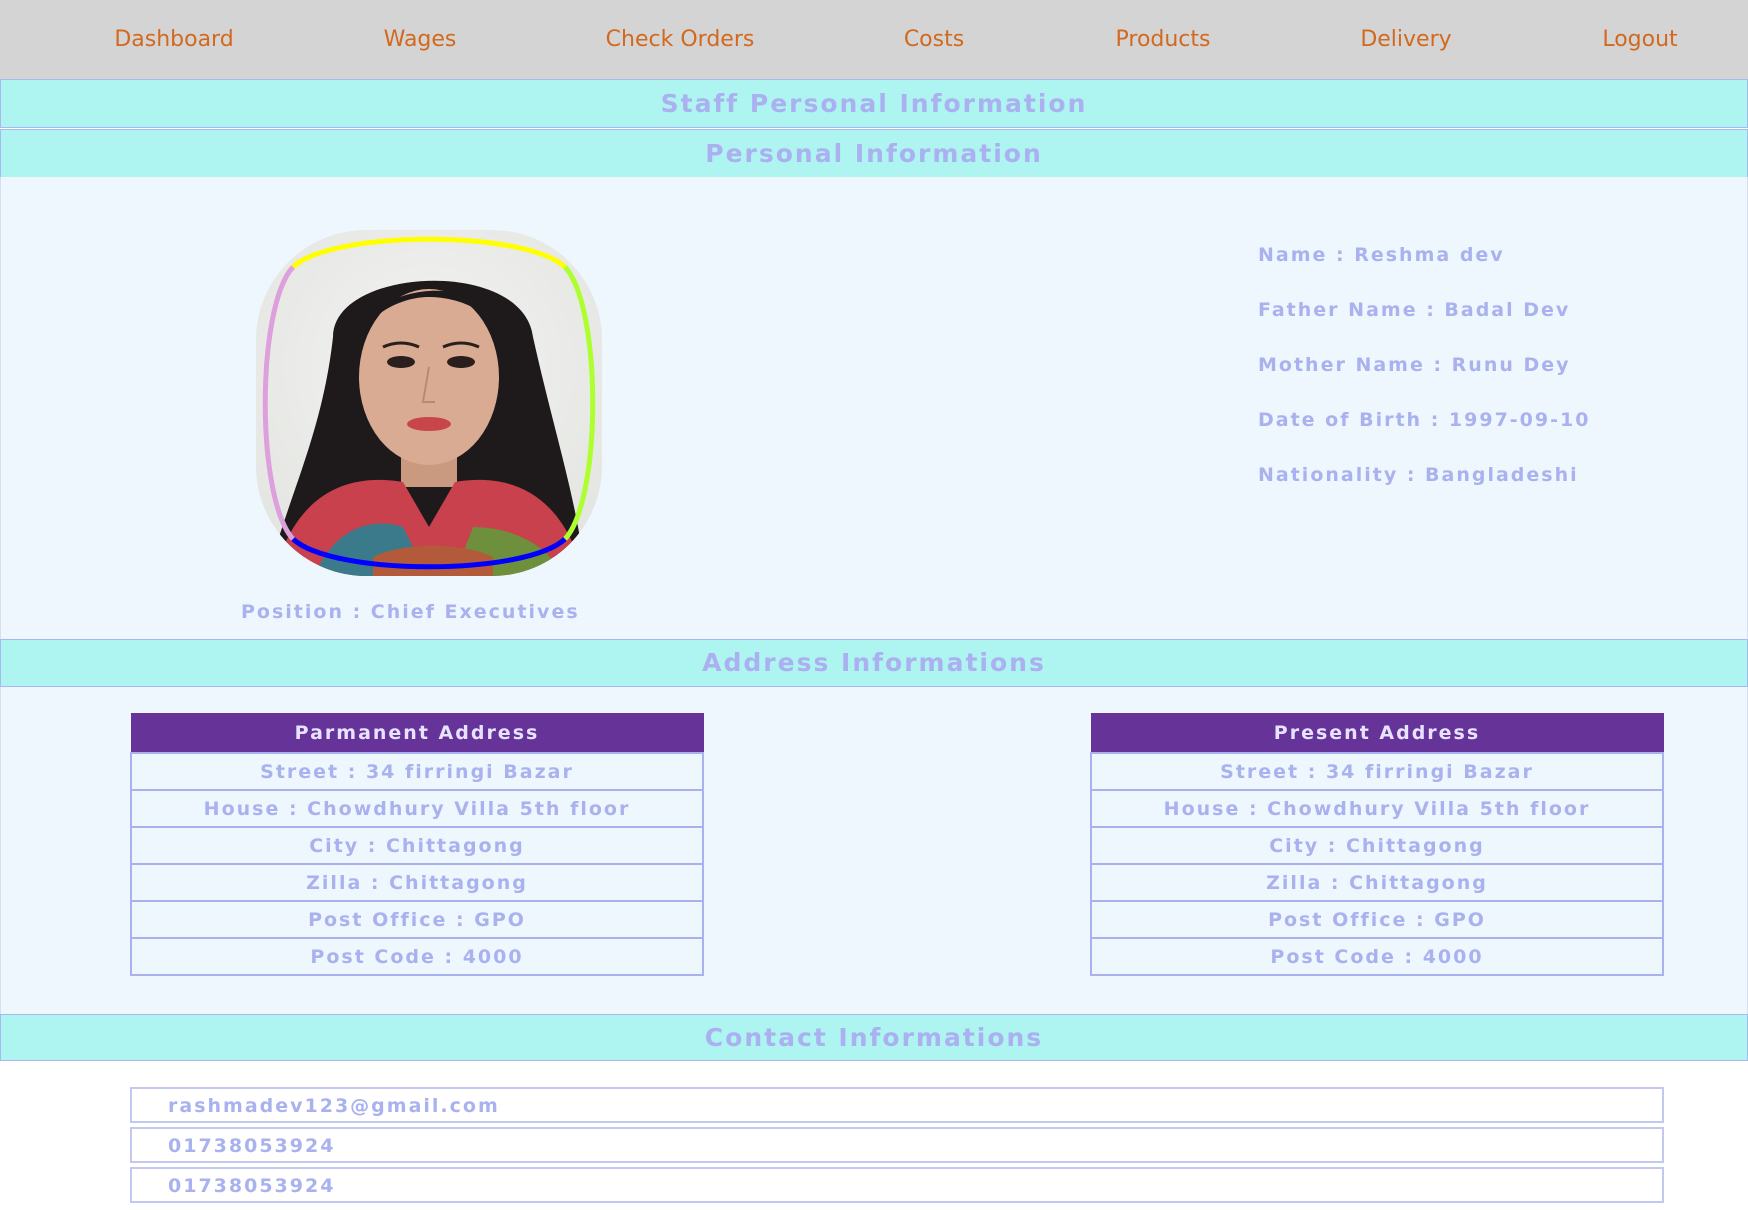 The width and height of the screenshot is (1748, 1210). What do you see at coordinates (1639, 39) in the screenshot?
I see `nav-logout-link: Logout` at bounding box center [1639, 39].